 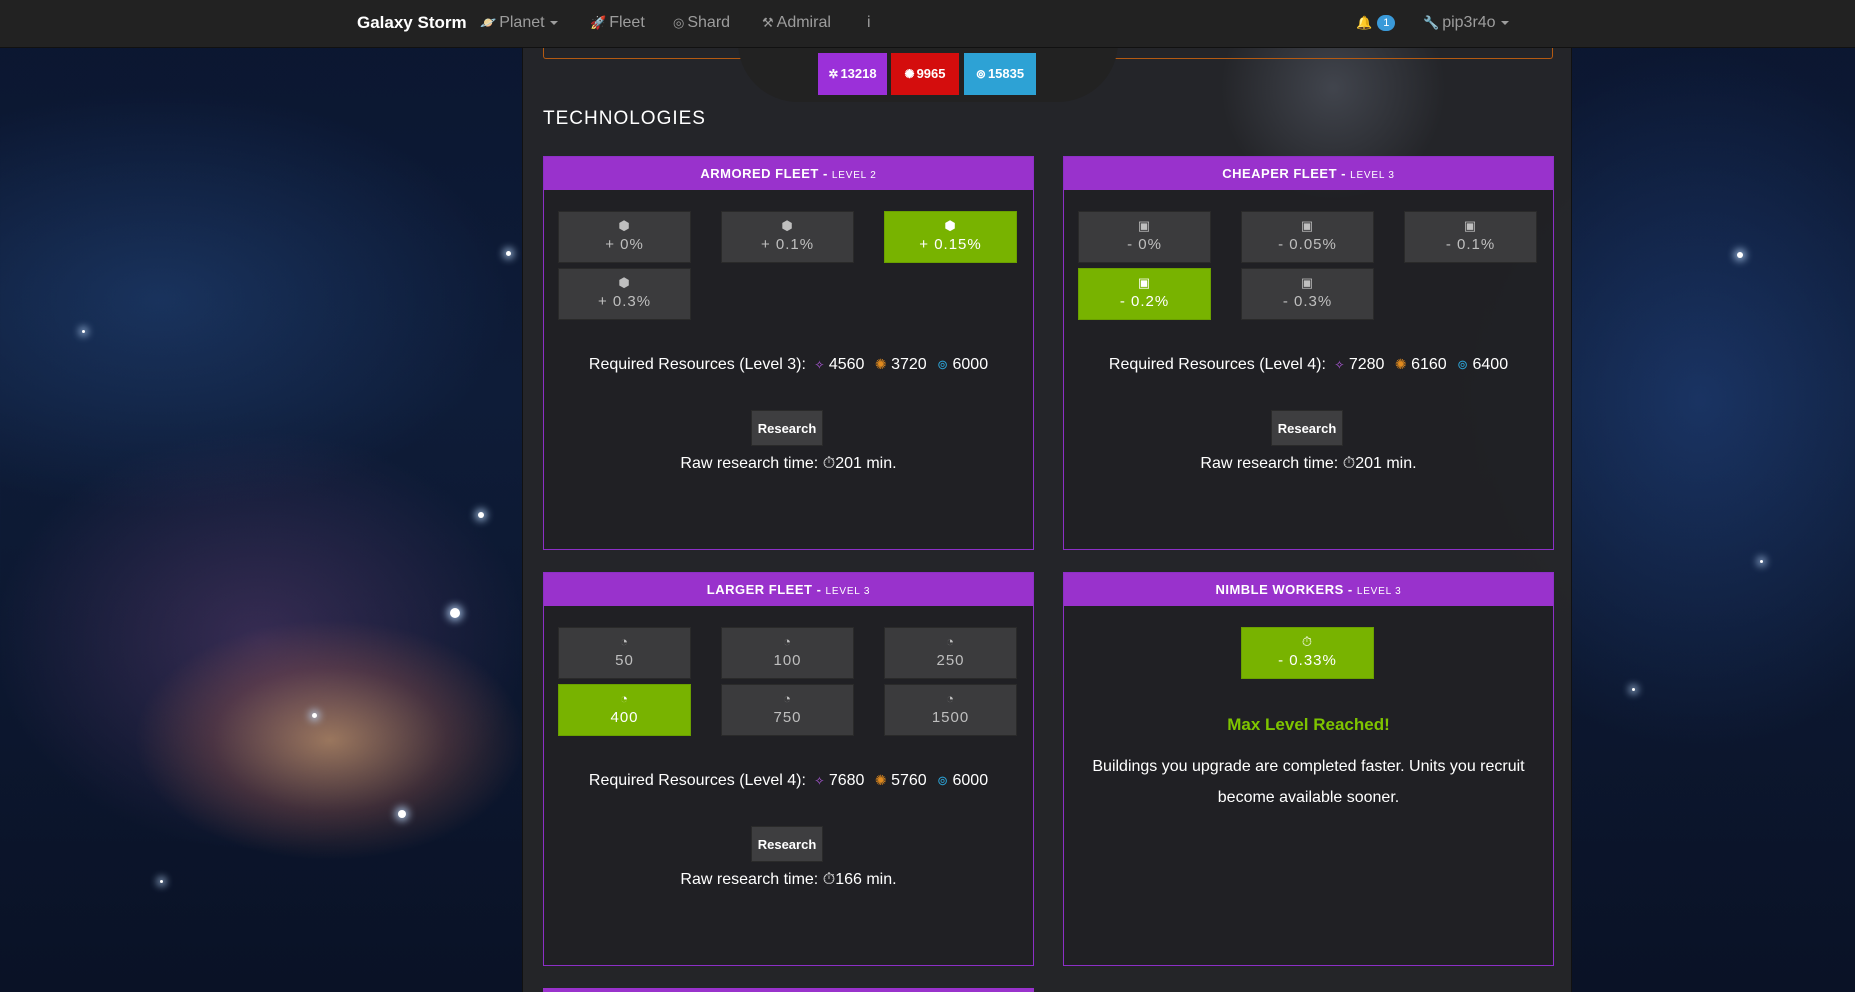 I want to click on next-card-header, so click(x=788, y=990).